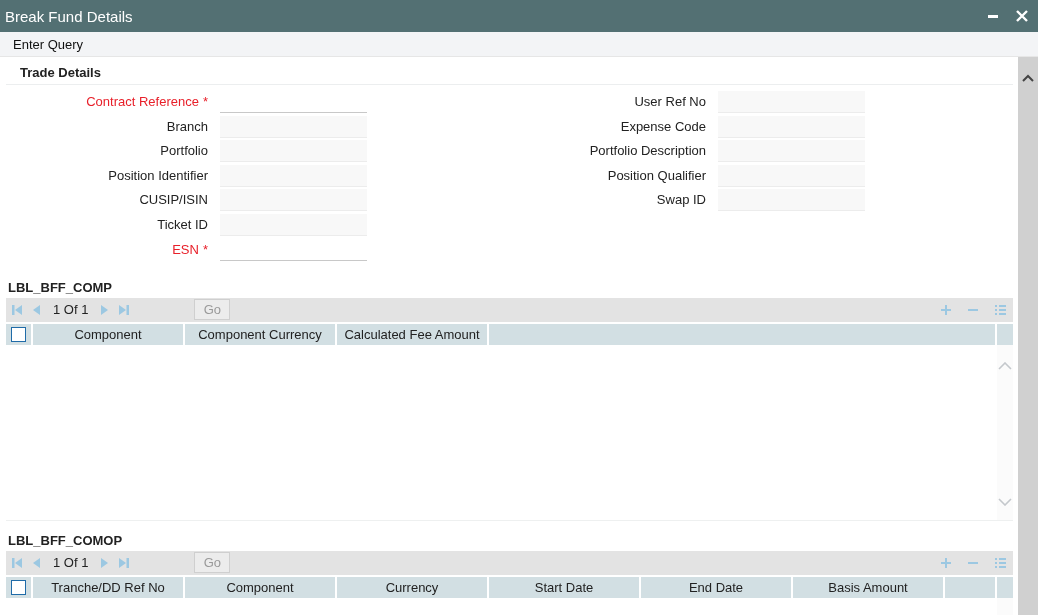 Image resolution: width=1038 pixels, height=615 pixels. Describe the element at coordinates (565, 587) in the screenshot. I see `column-header: Start Date` at that location.